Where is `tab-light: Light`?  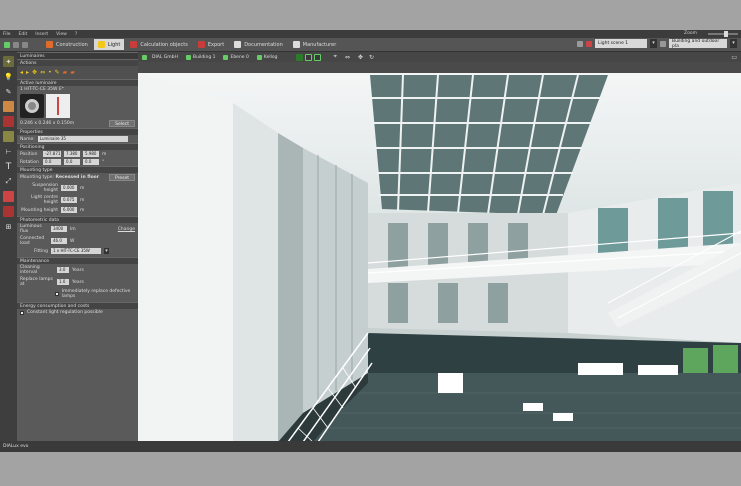
tab-light: Light is located at coordinates (109, 44).